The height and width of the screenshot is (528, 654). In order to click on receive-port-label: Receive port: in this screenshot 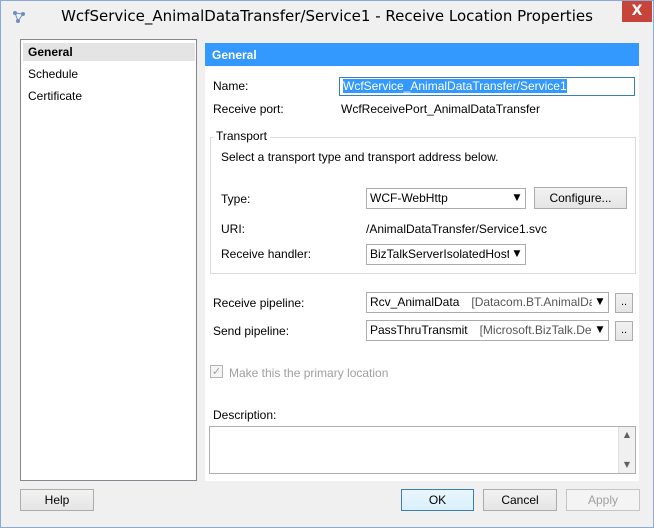, I will do `click(248, 109)`.